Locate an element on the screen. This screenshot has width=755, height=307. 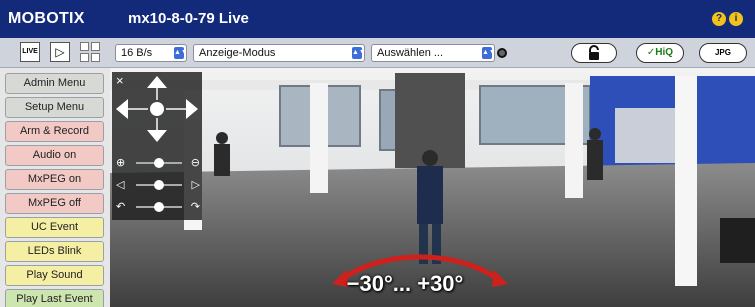
leds-blink-button: LEDs Blink is located at coordinates (54, 251).